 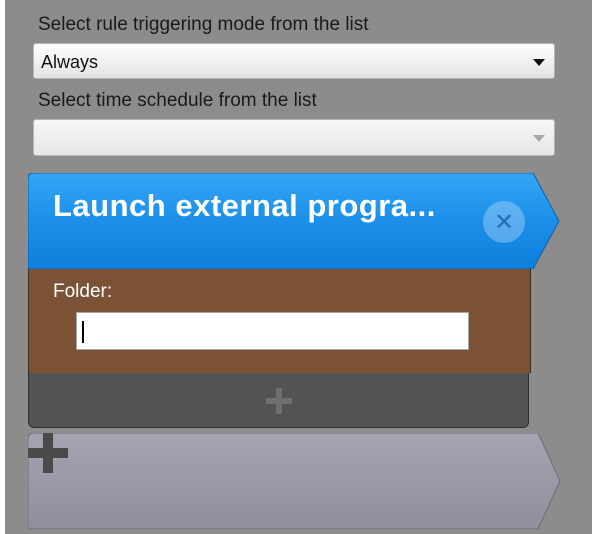 What do you see at coordinates (294, 137) in the screenshot?
I see `time-schedule-select` at bounding box center [294, 137].